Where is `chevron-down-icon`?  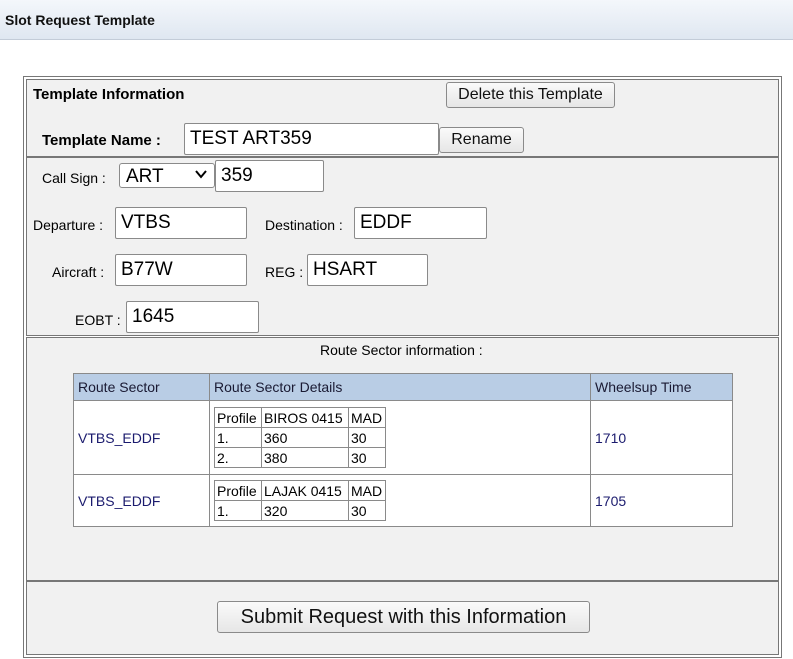
chevron-down-icon is located at coordinates (201, 174).